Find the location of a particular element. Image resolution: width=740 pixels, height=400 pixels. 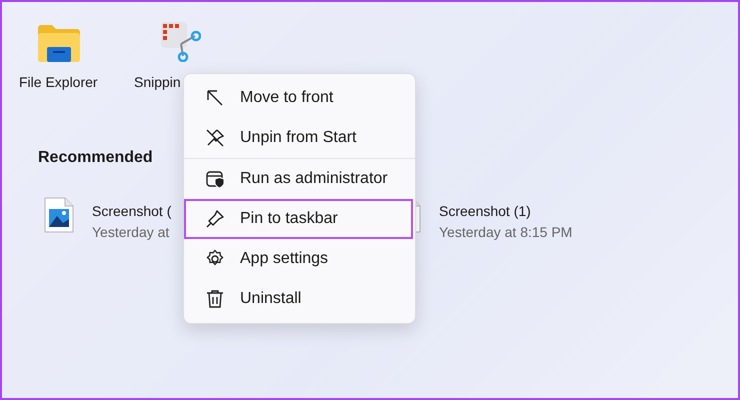

file-time: Yesterday at 8:15 PM is located at coordinates (505, 232).